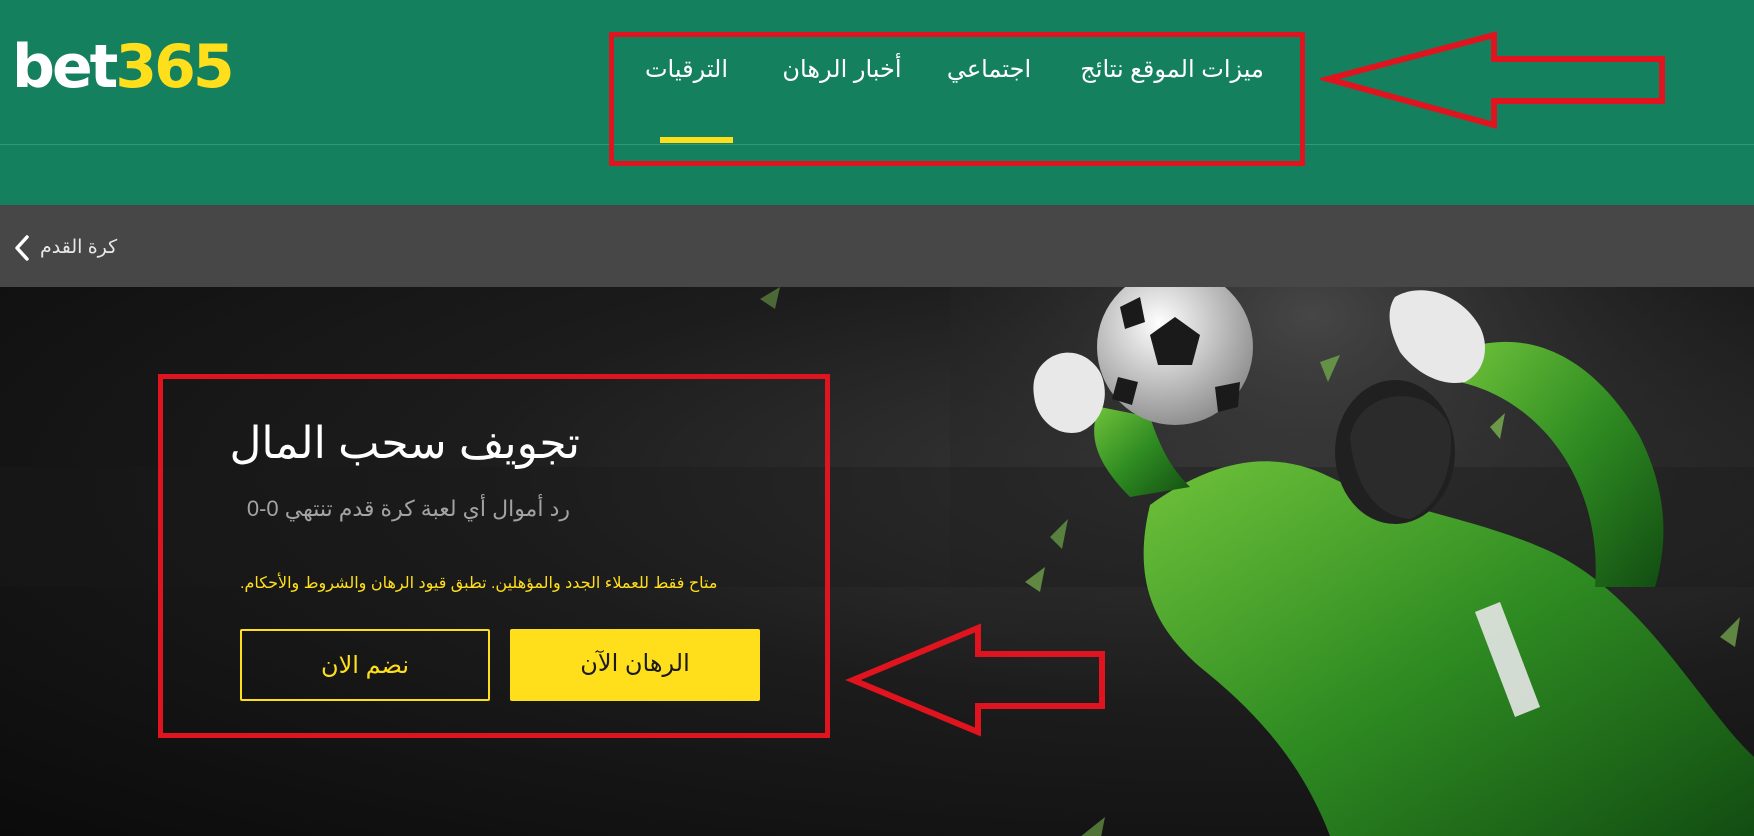 This screenshot has height=836, width=1754. Describe the element at coordinates (957, 99) in the screenshot. I see `annotation-box-nav` at that location.